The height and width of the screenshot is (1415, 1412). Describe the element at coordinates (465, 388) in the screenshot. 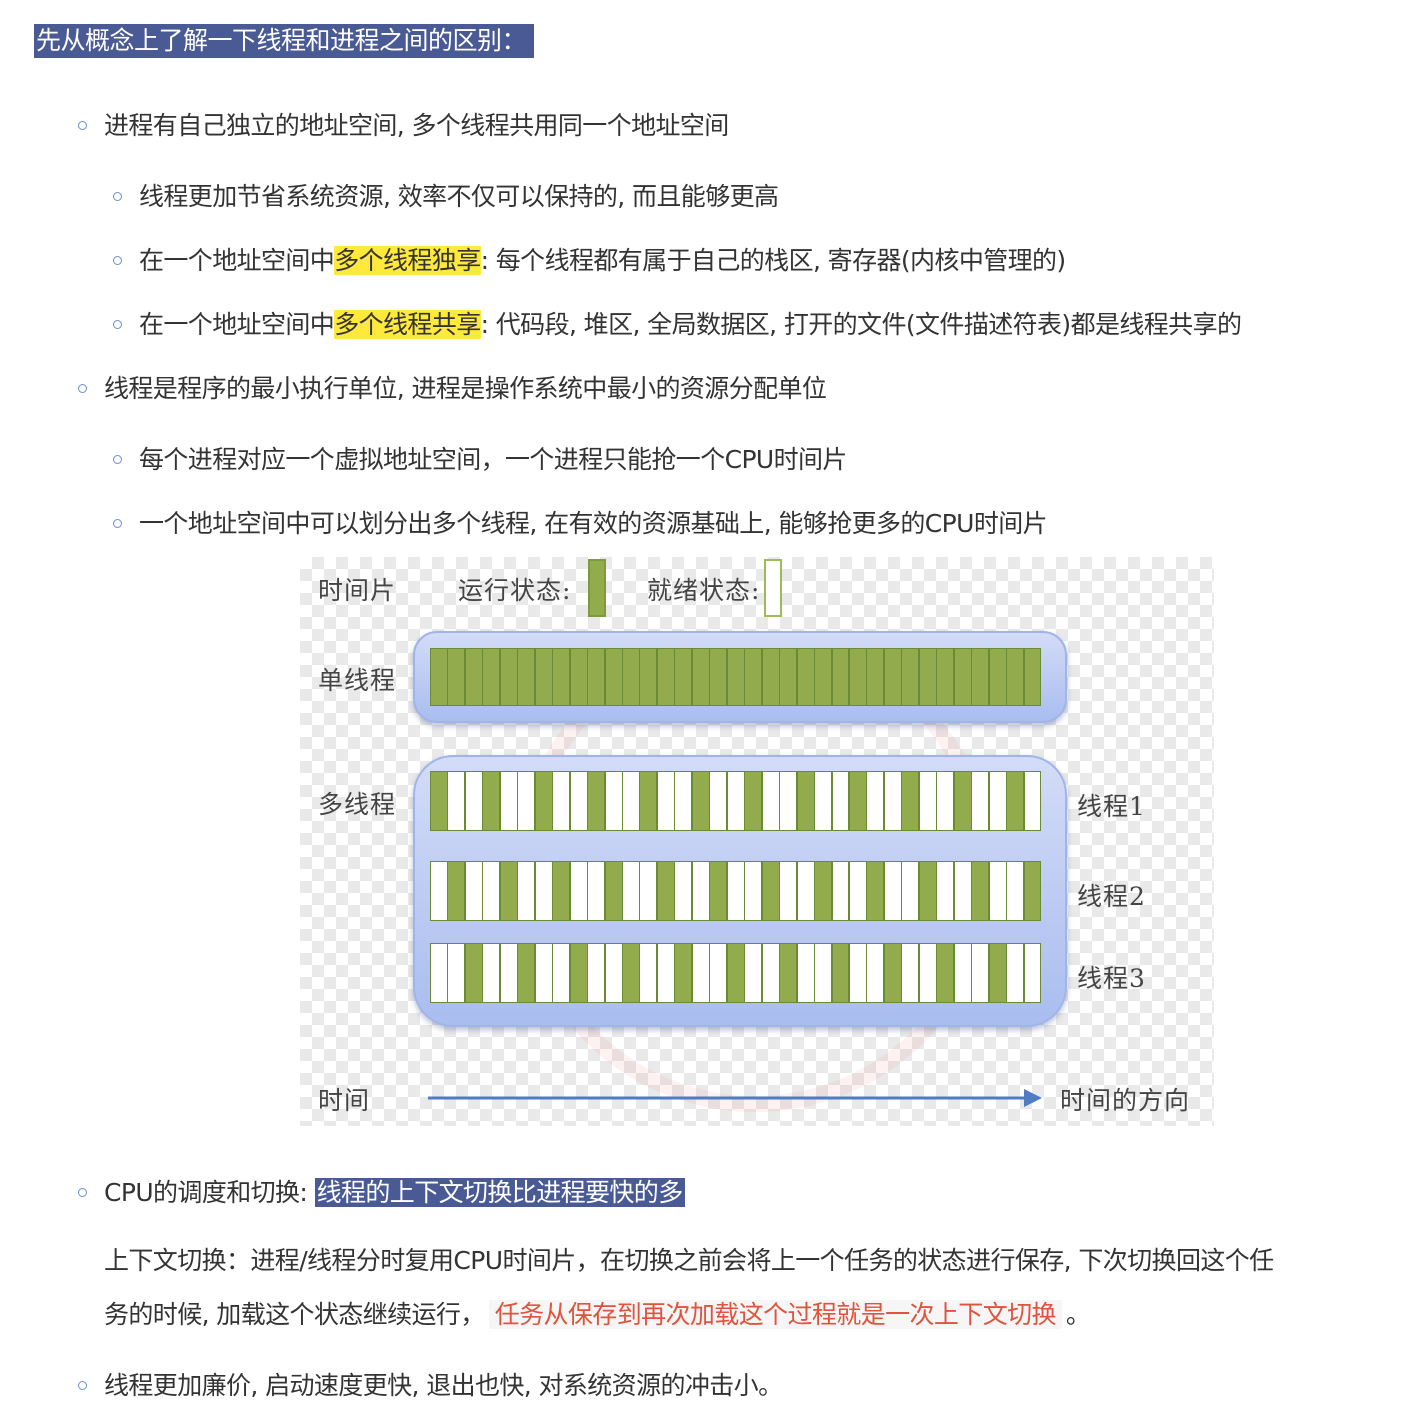

I see `list-item: 线程是程序的最小执行单位, 进程是操作系统中最小的资源分配单位` at that location.